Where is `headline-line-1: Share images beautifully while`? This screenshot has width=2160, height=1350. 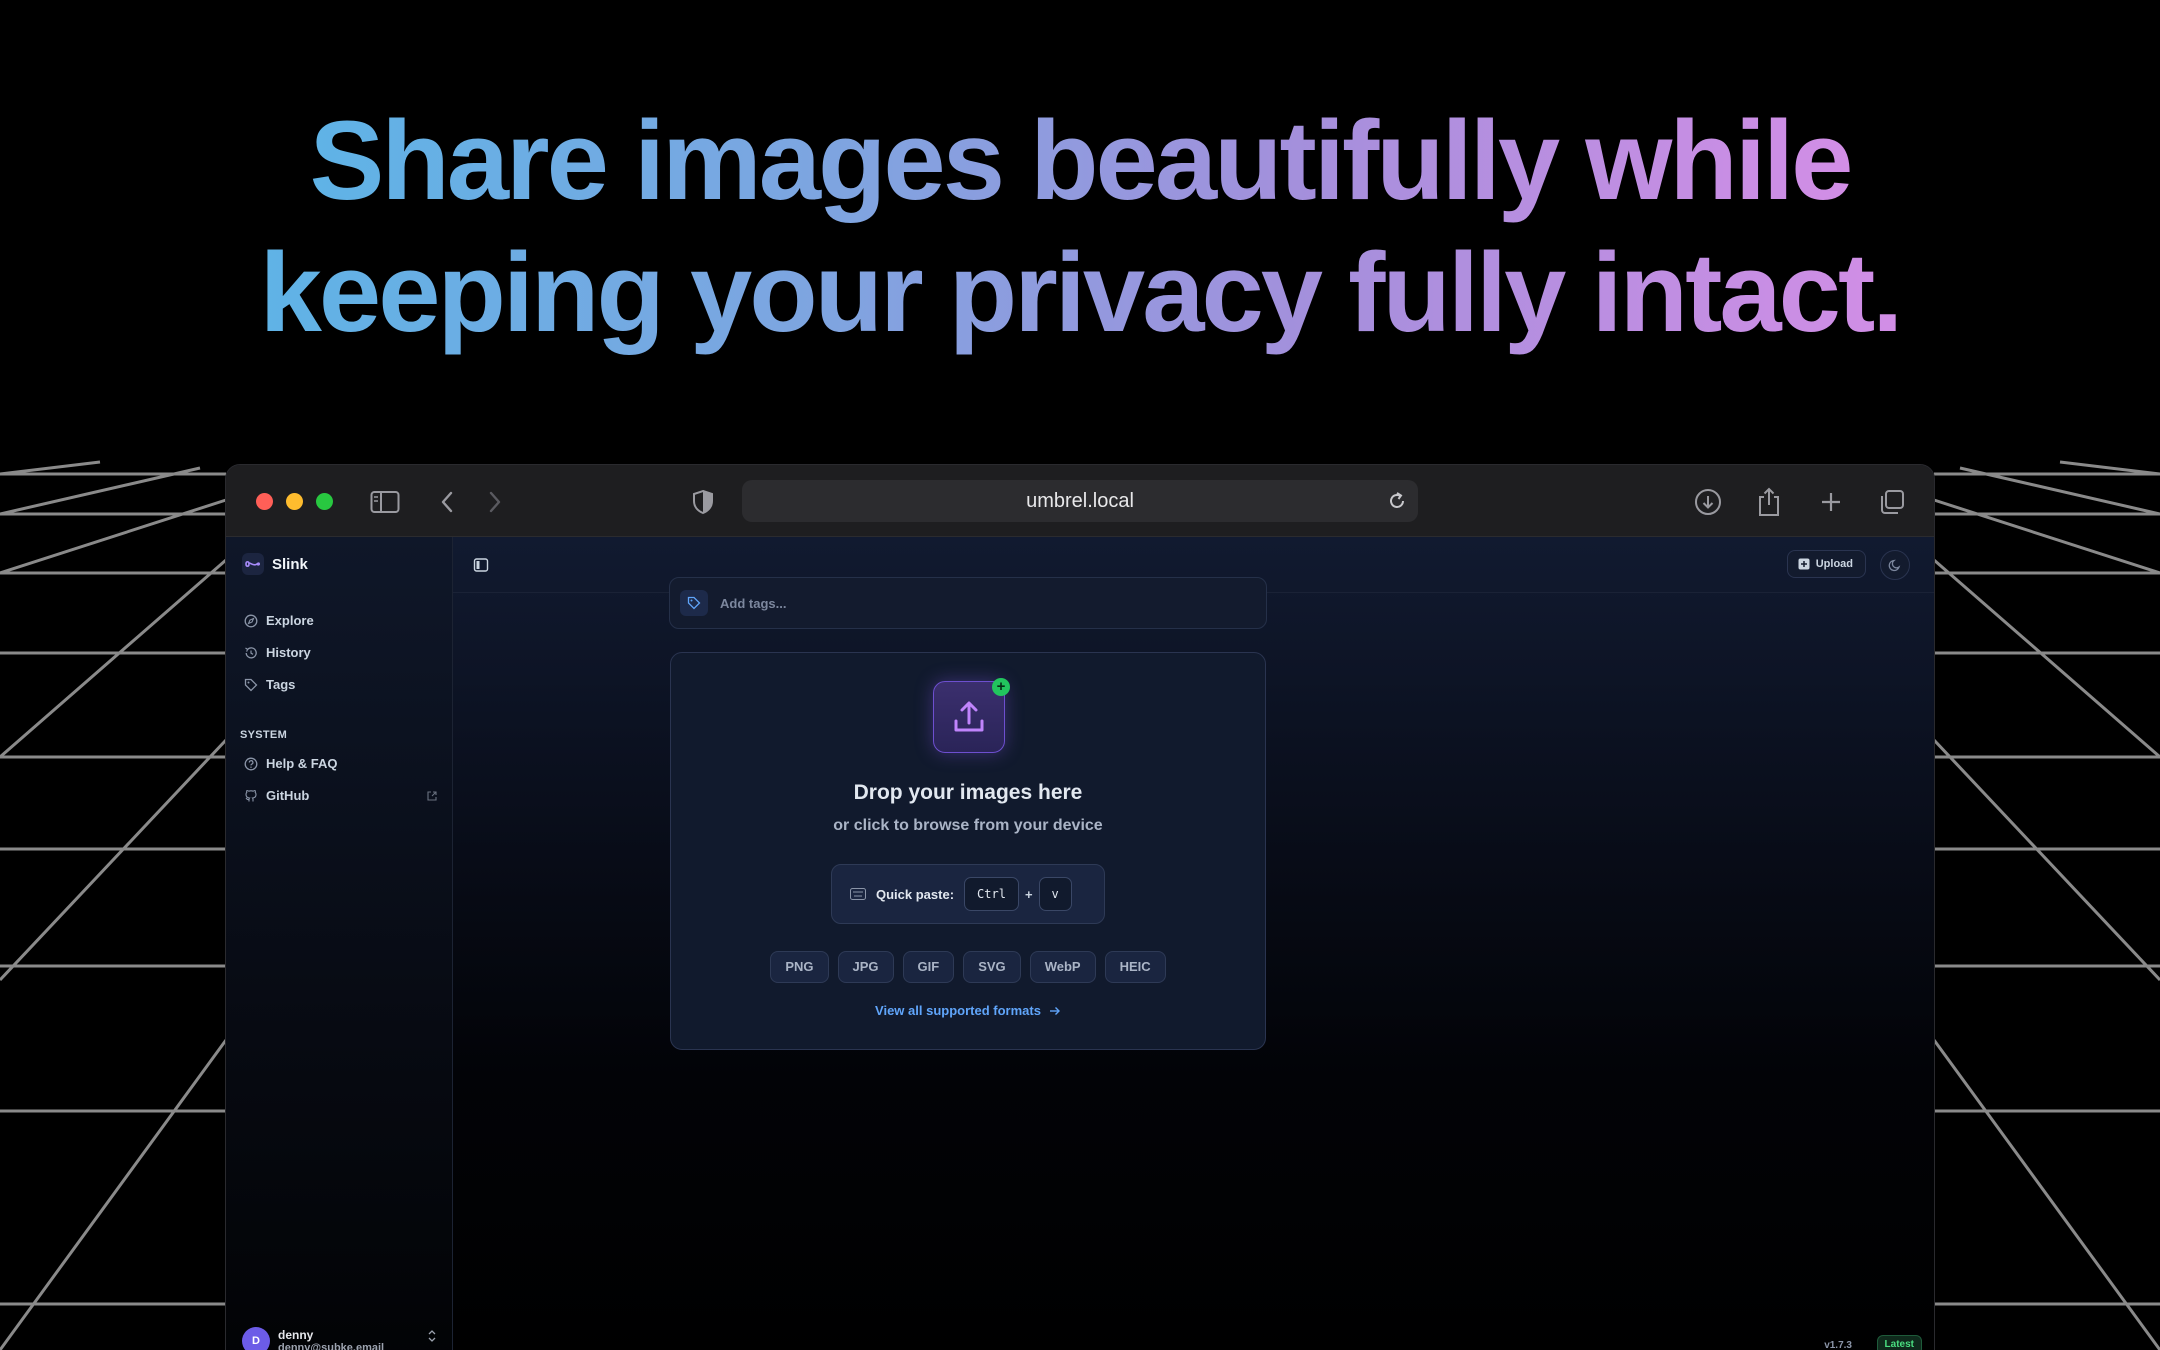
headline-line-1: Share images beautifully while is located at coordinates (1082, 161).